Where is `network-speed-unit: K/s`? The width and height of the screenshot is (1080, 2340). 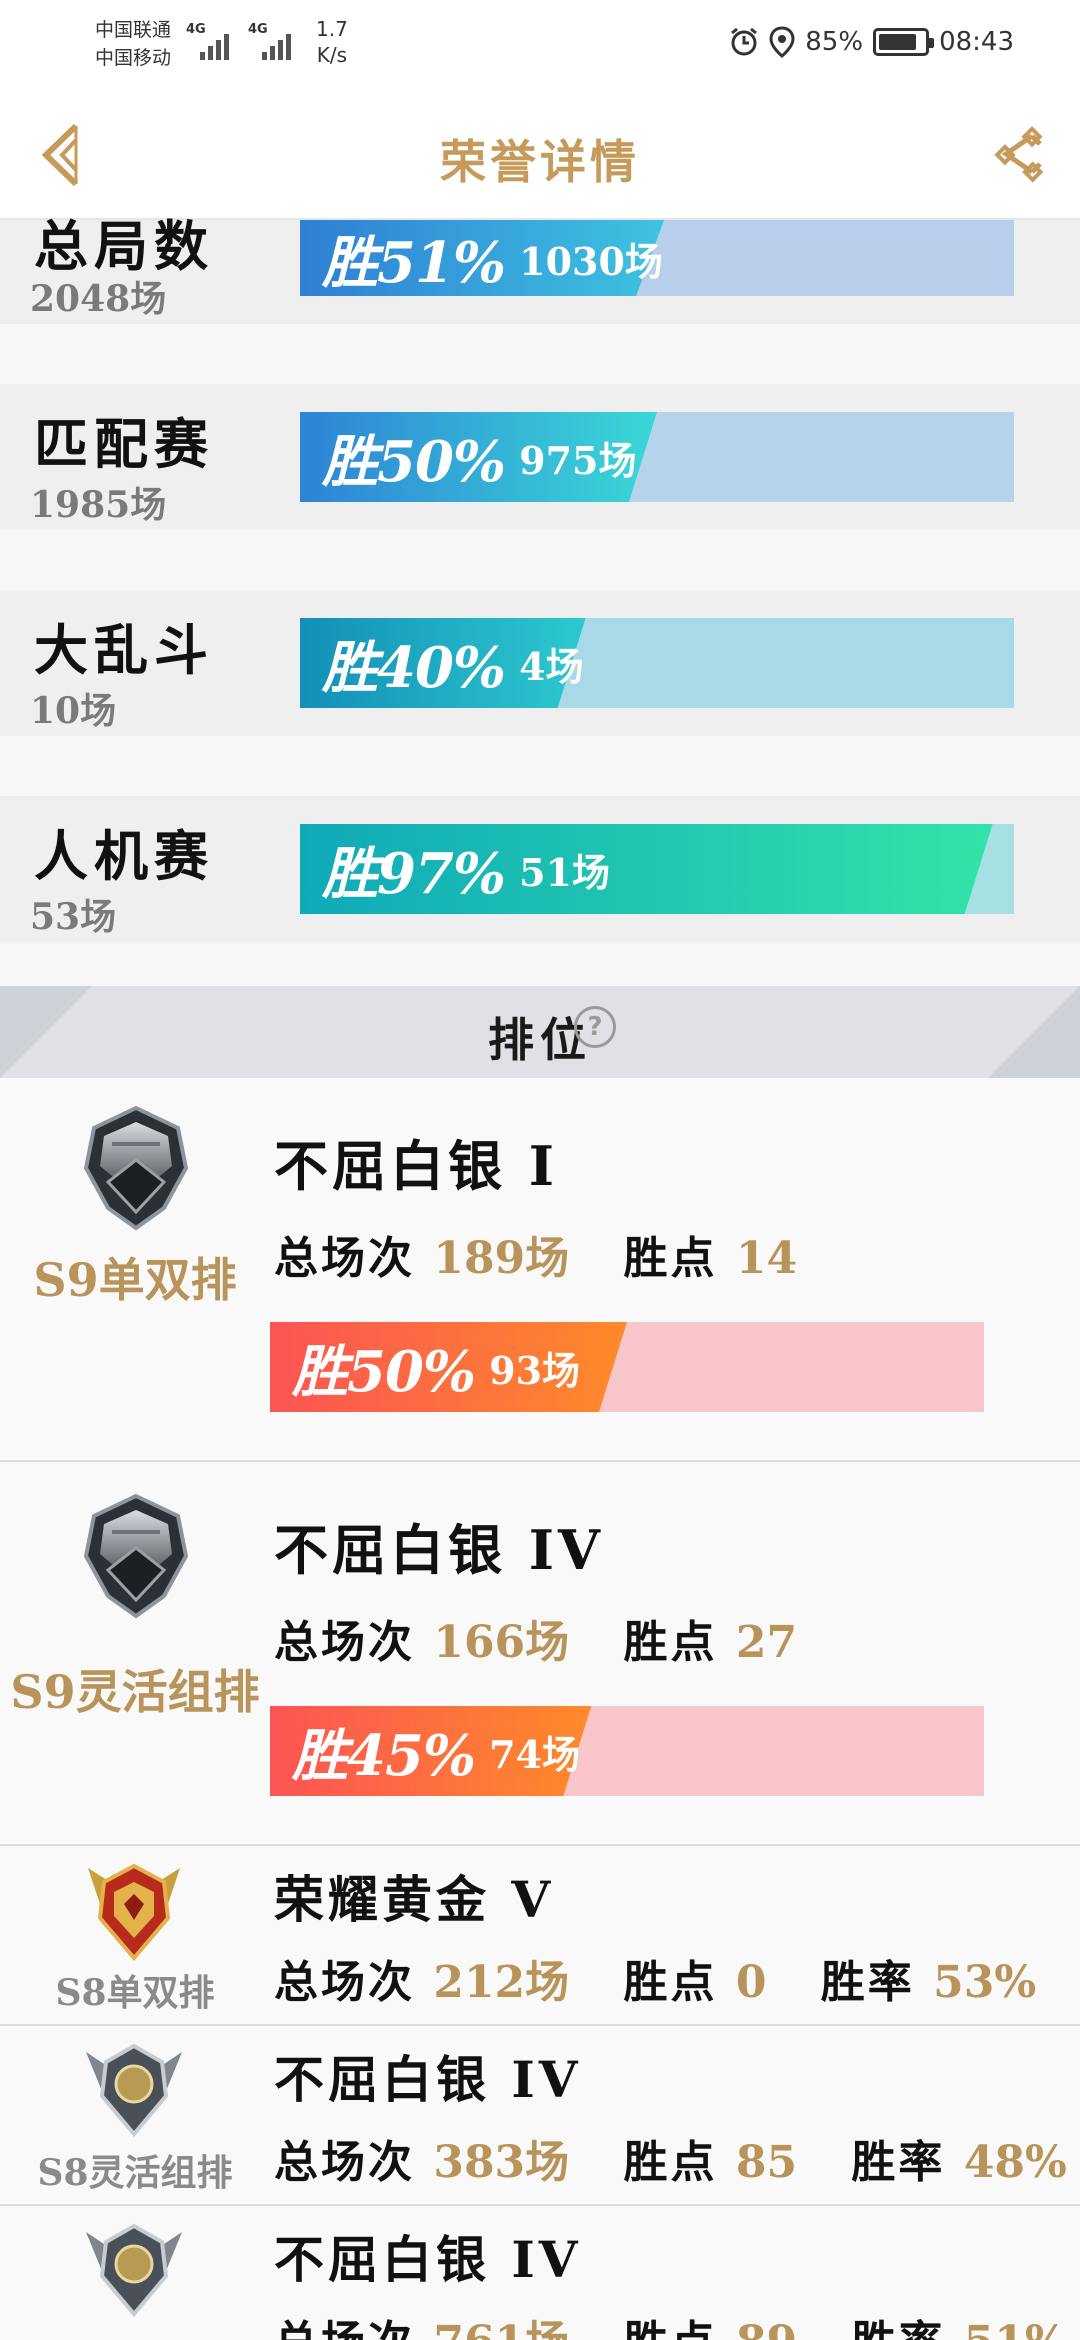
network-speed-unit: K/s is located at coordinates (332, 55).